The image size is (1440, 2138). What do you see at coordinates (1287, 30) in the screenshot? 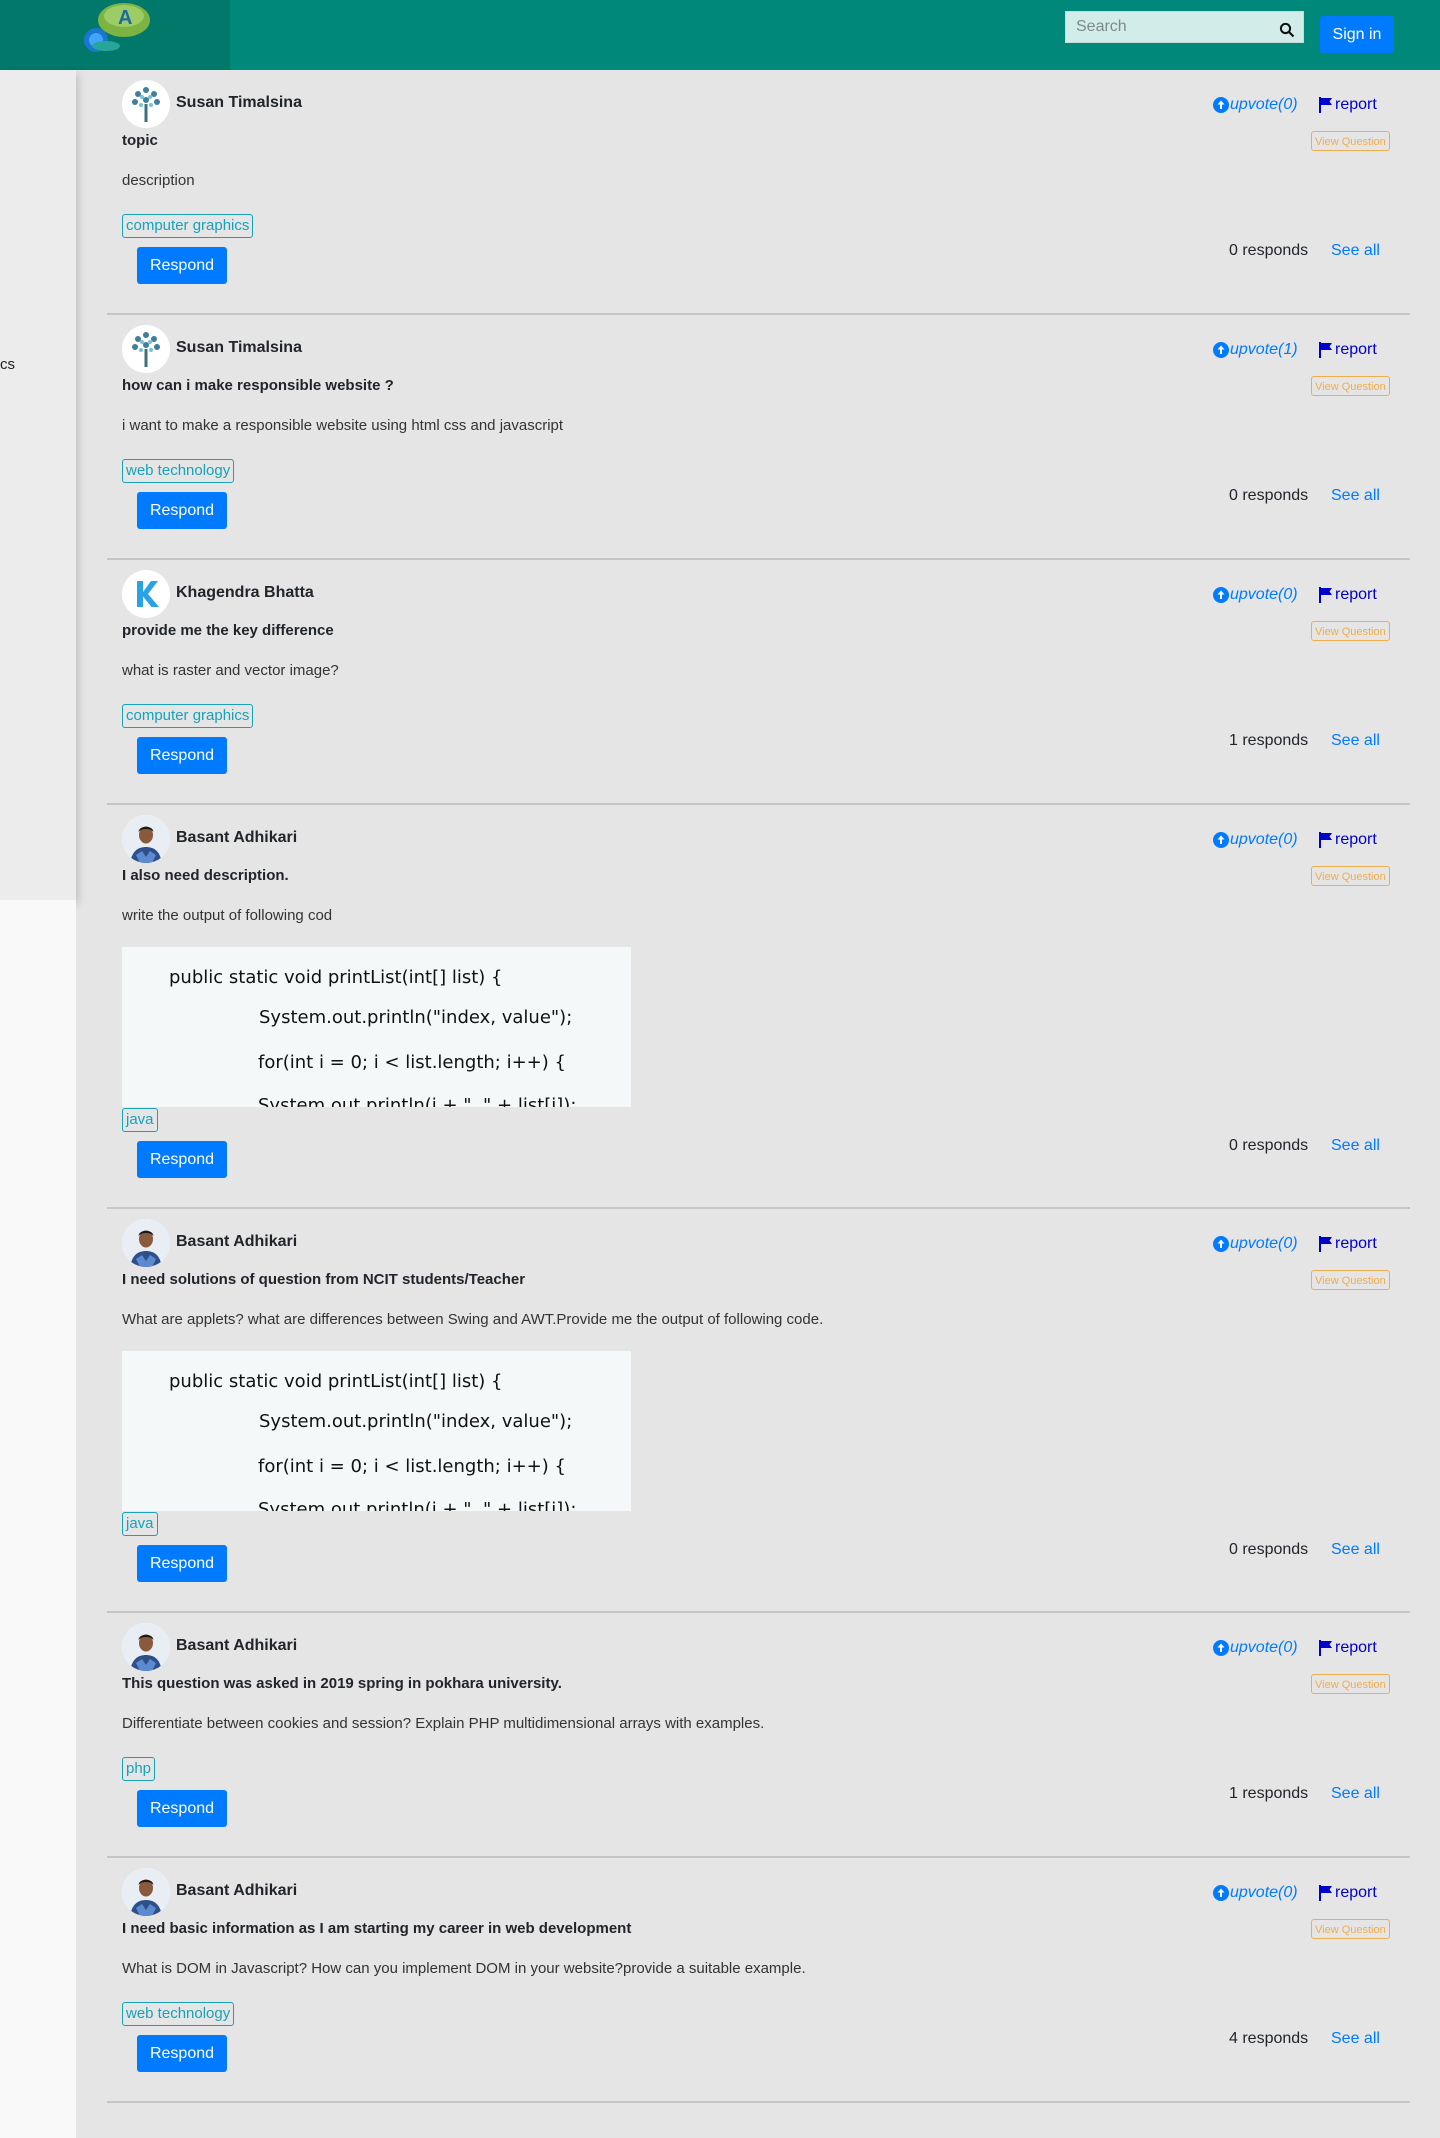
I see `search-icon` at bounding box center [1287, 30].